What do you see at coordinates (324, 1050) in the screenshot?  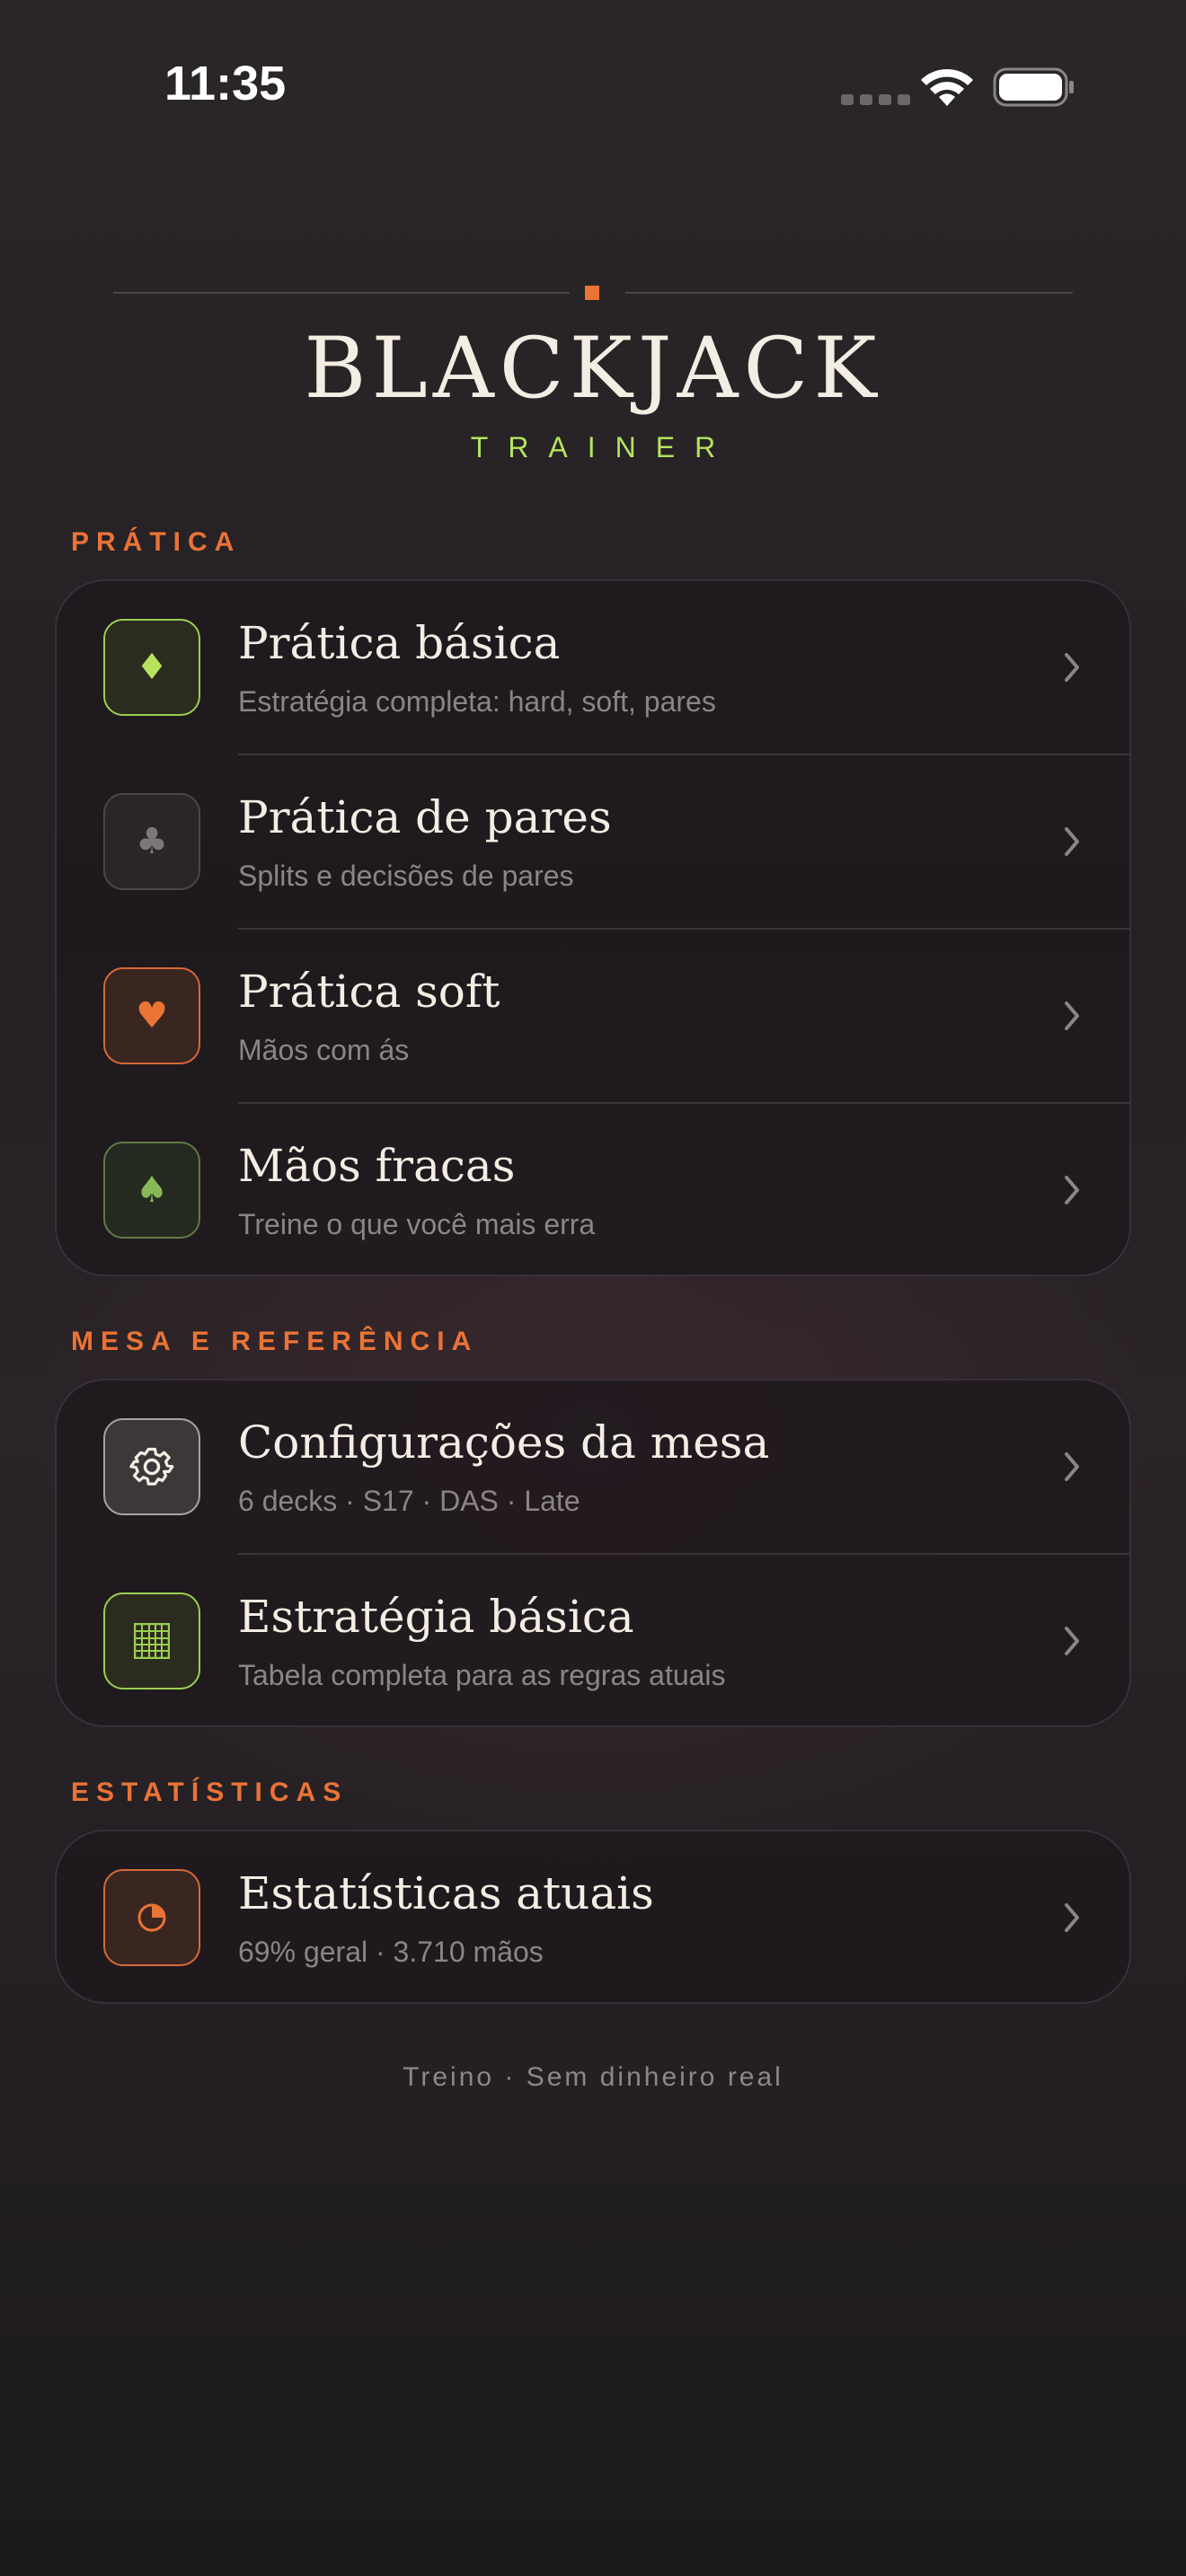 I see `menu-item-subtitle: Mãos com ás` at bounding box center [324, 1050].